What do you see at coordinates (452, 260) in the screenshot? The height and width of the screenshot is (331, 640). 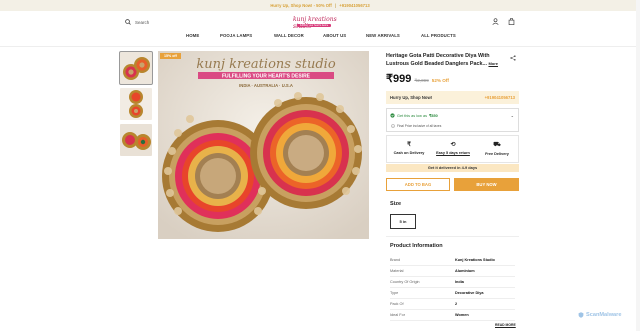 I see `info-row: Brand Kunj Kreations Studio` at bounding box center [452, 260].